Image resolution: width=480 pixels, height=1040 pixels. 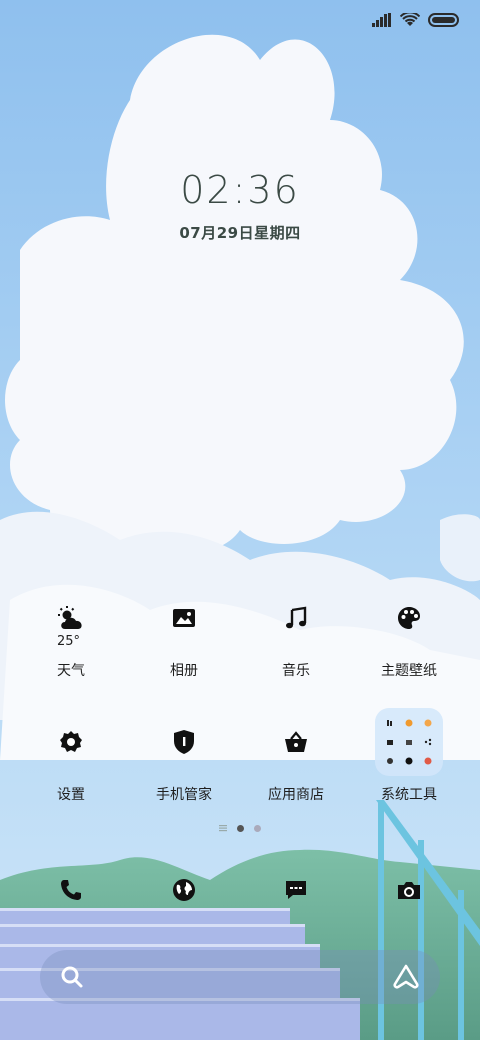 I want to click on app-label: 音乐, so click(x=296, y=671).